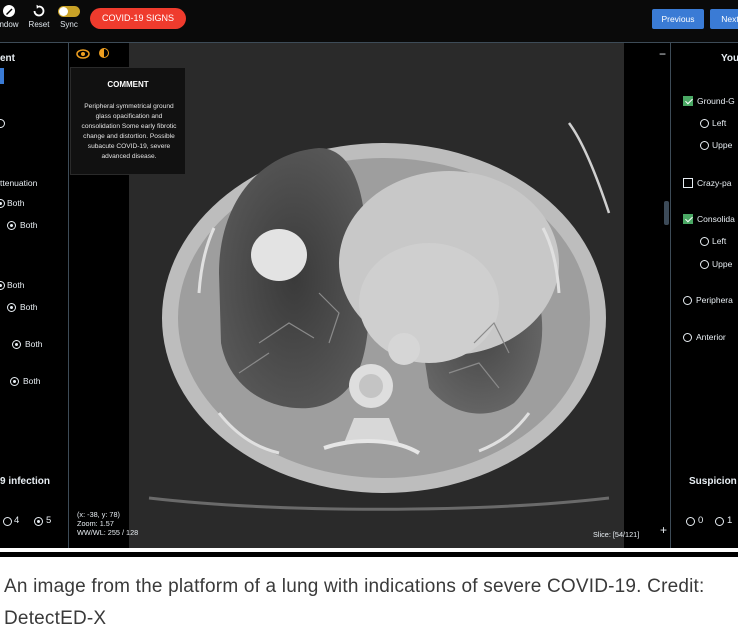 This screenshot has width=738, height=636. What do you see at coordinates (69, 11) in the screenshot?
I see `sync-toggle-icon` at bounding box center [69, 11].